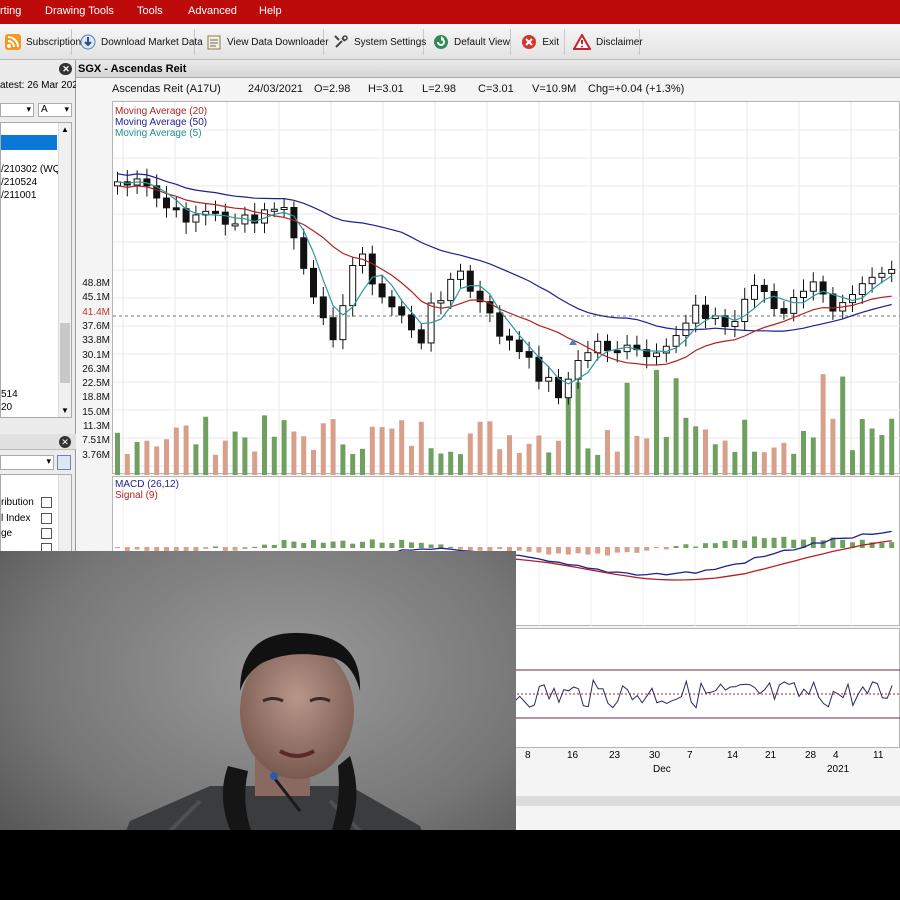 The height and width of the screenshot is (900, 900). I want to click on stock-name: Ascendas Reit (A17U), so click(166, 89).